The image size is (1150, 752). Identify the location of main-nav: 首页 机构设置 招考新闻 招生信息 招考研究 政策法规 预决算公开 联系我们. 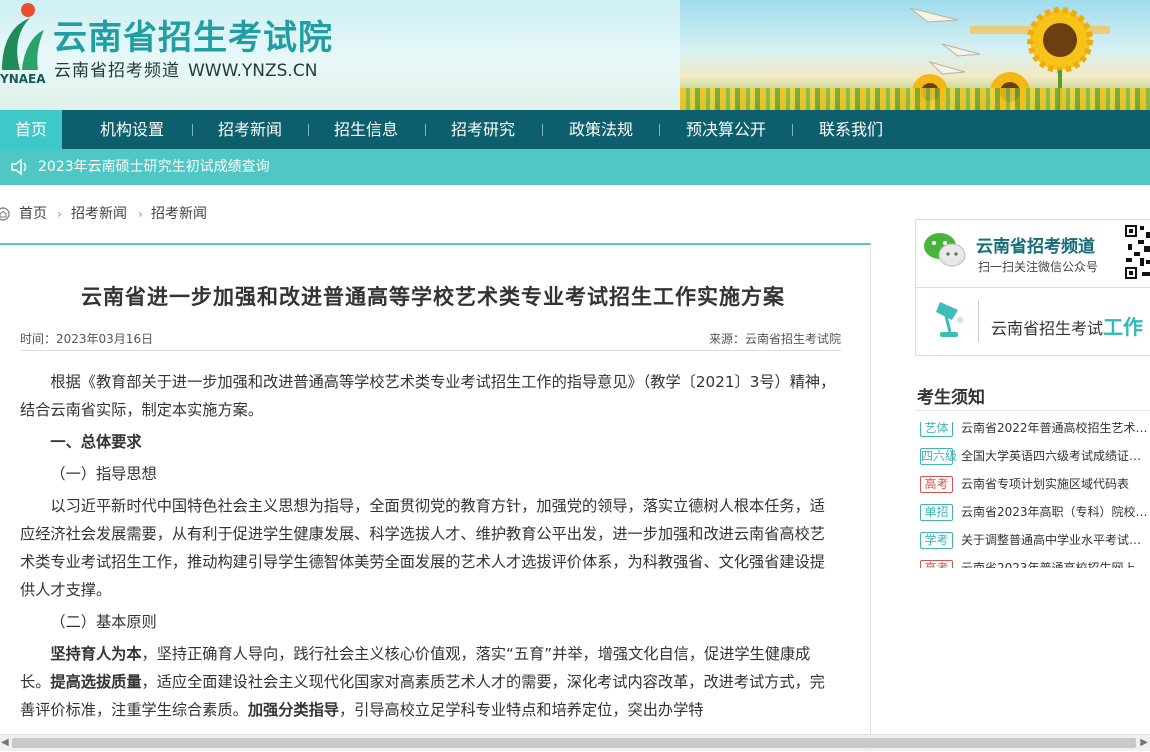
(575, 129).